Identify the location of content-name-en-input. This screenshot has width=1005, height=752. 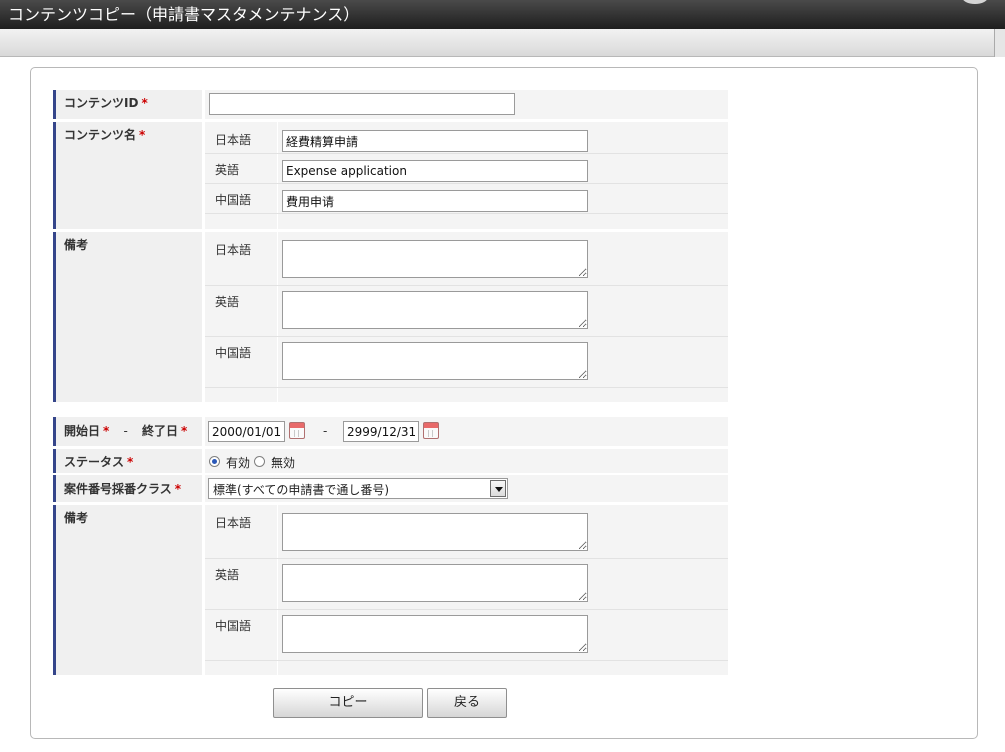
(435, 171).